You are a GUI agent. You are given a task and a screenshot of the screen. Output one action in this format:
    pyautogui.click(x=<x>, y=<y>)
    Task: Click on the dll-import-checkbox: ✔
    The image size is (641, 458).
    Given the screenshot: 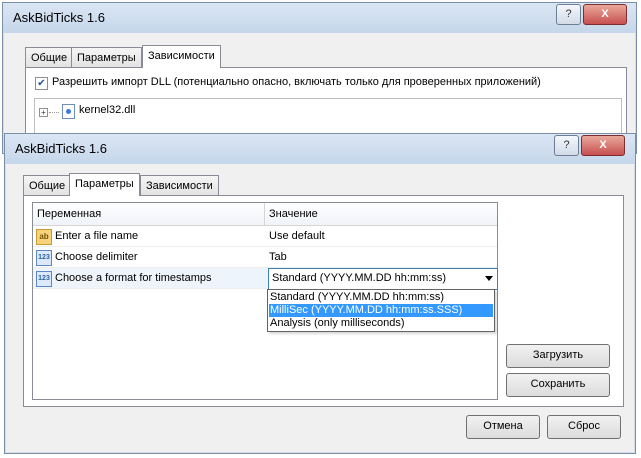 What is the action you would take?
    pyautogui.click(x=41, y=83)
    